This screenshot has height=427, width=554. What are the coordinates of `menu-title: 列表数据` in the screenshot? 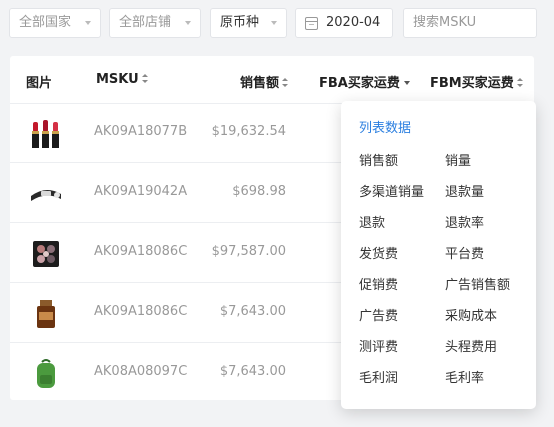 It's located at (385, 128).